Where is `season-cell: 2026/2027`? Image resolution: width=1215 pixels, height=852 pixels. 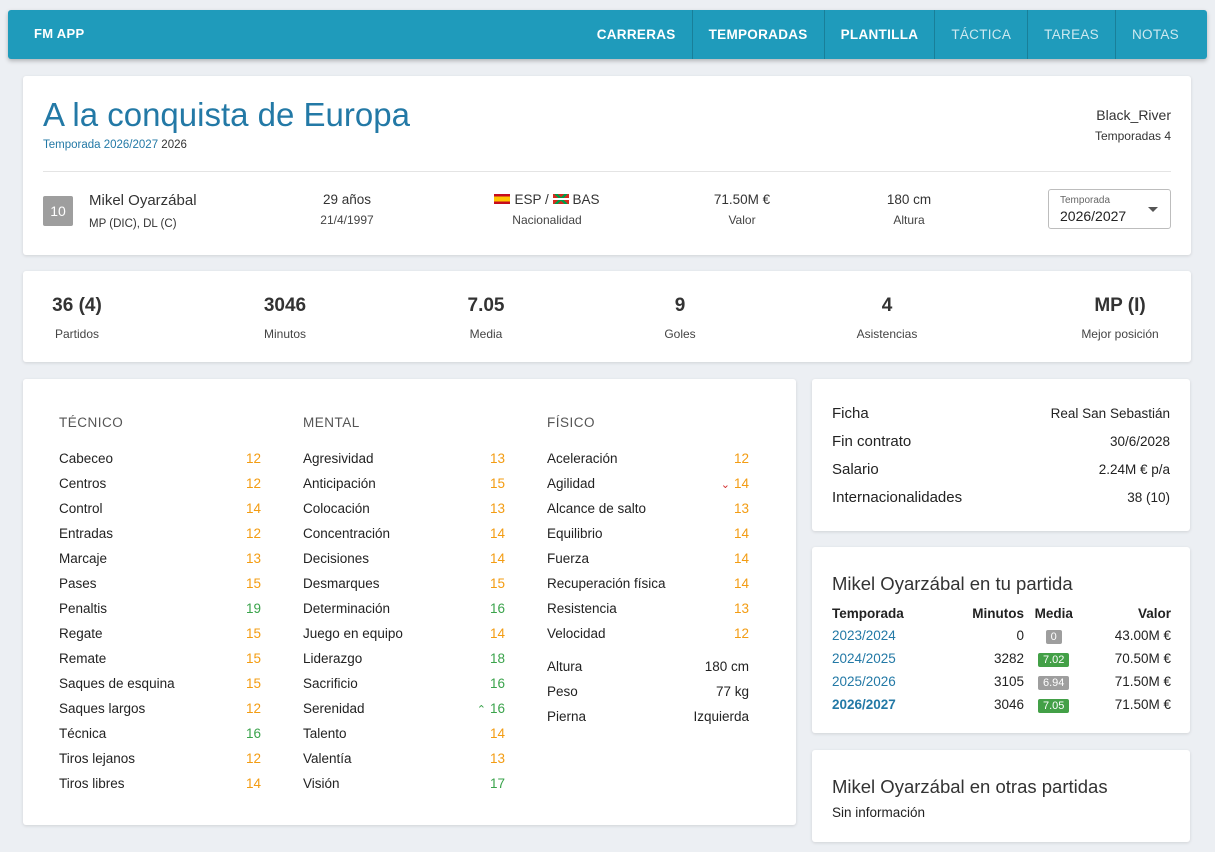 season-cell: 2026/2027 is located at coordinates (888, 704).